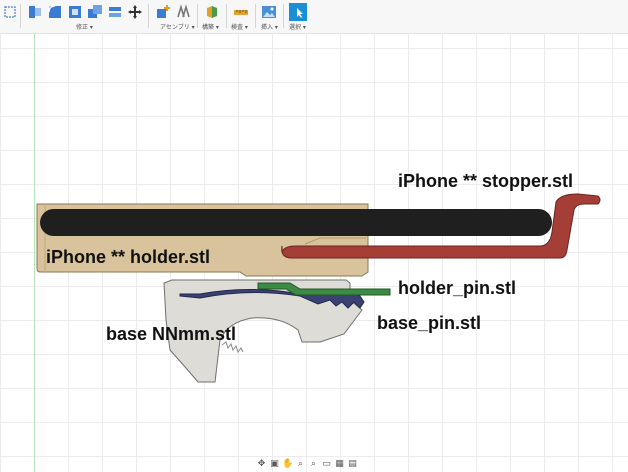  Describe the element at coordinates (296, 222) in the screenshot. I see `phone` at that location.